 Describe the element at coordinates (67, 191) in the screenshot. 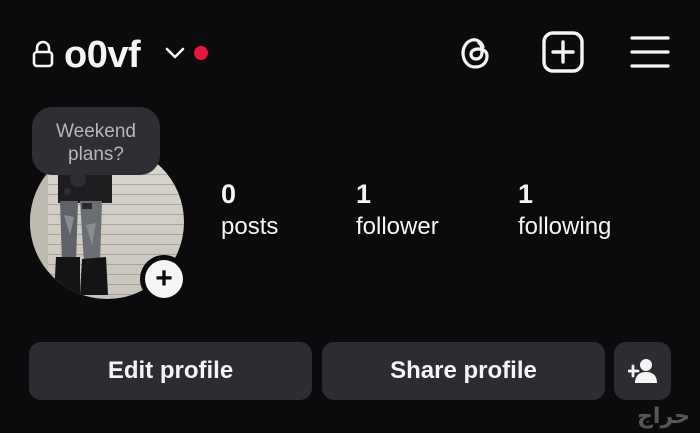

I see `note-tail-small` at that location.